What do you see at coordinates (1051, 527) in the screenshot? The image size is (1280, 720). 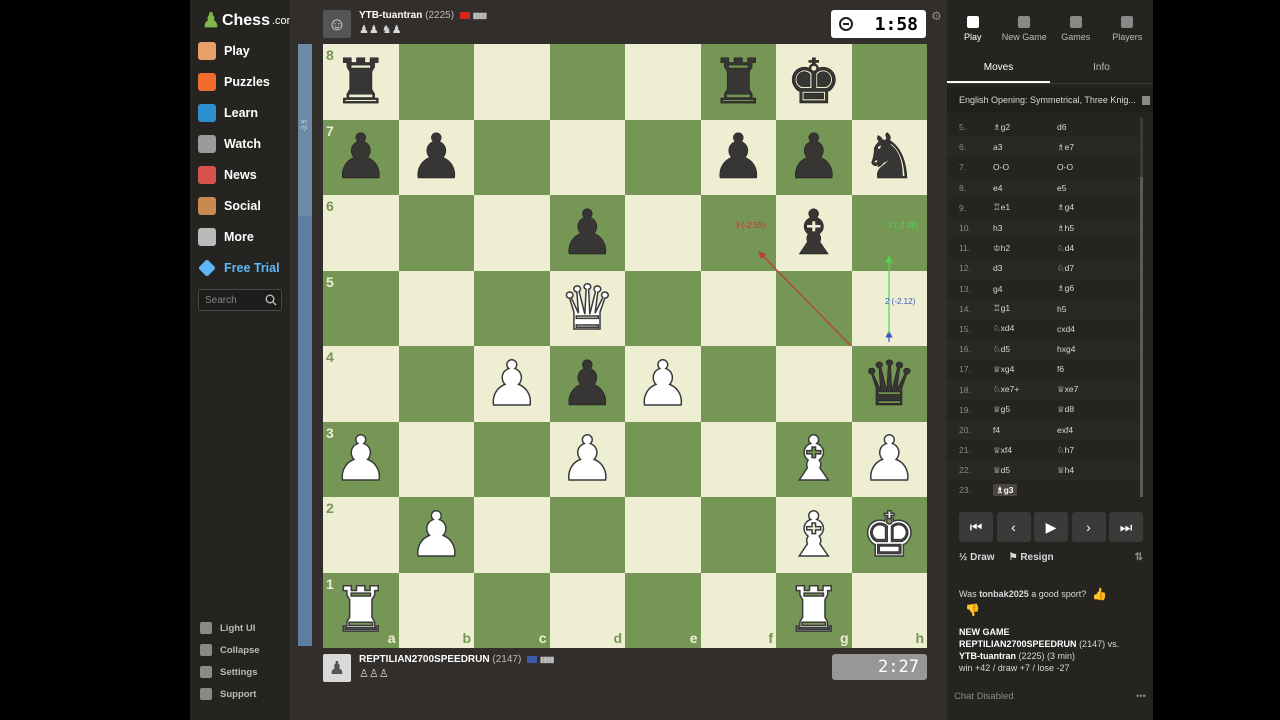 I see `play-button: ▶` at bounding box center [1051, 527].